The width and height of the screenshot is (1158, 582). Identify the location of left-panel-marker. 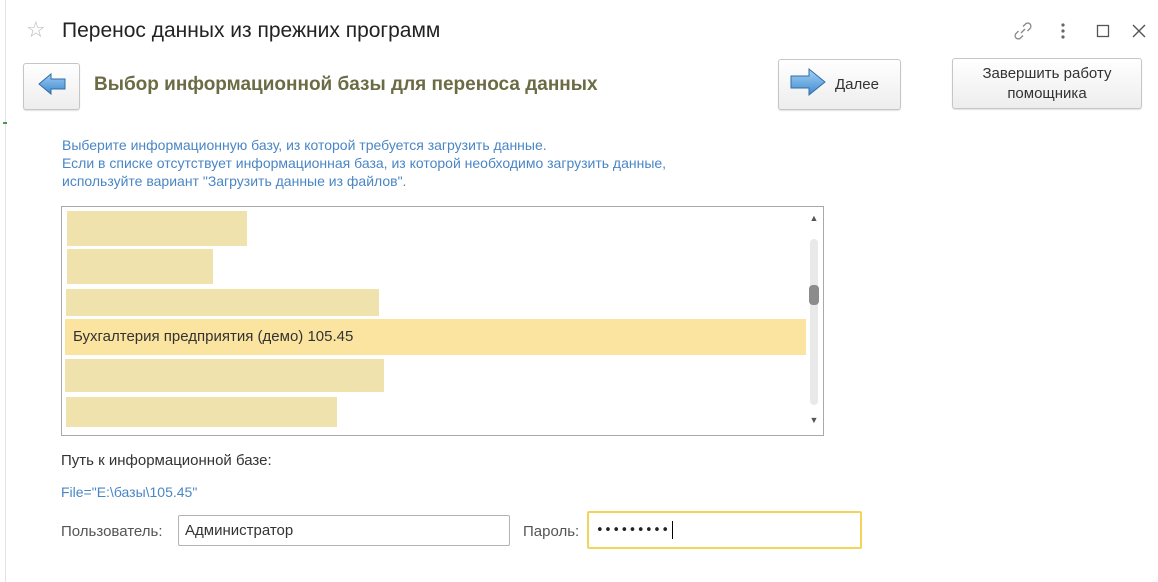
(5, 123).